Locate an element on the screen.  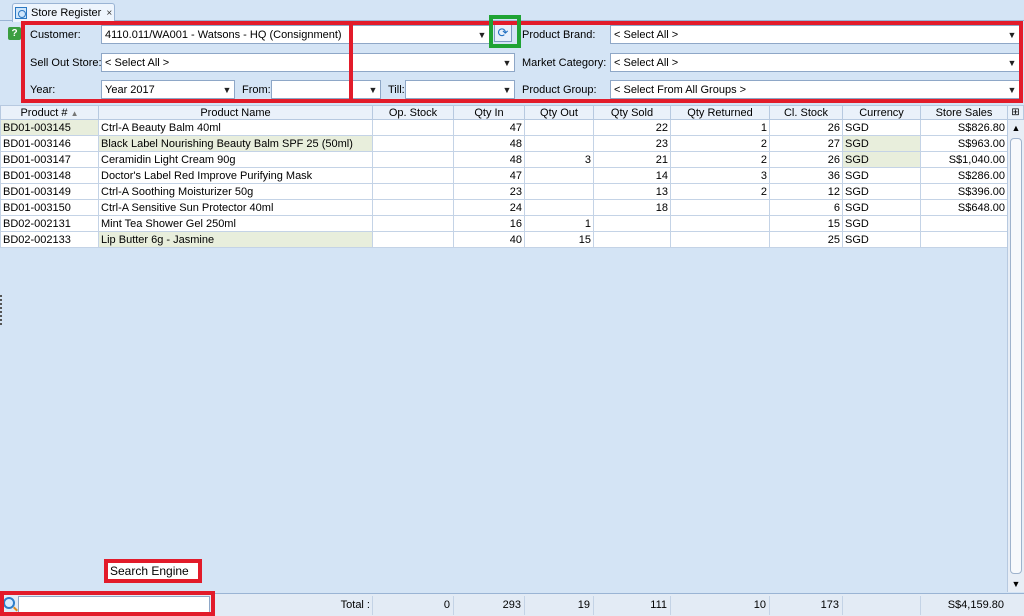
close-icon: × is located at coordinates (109, 13).